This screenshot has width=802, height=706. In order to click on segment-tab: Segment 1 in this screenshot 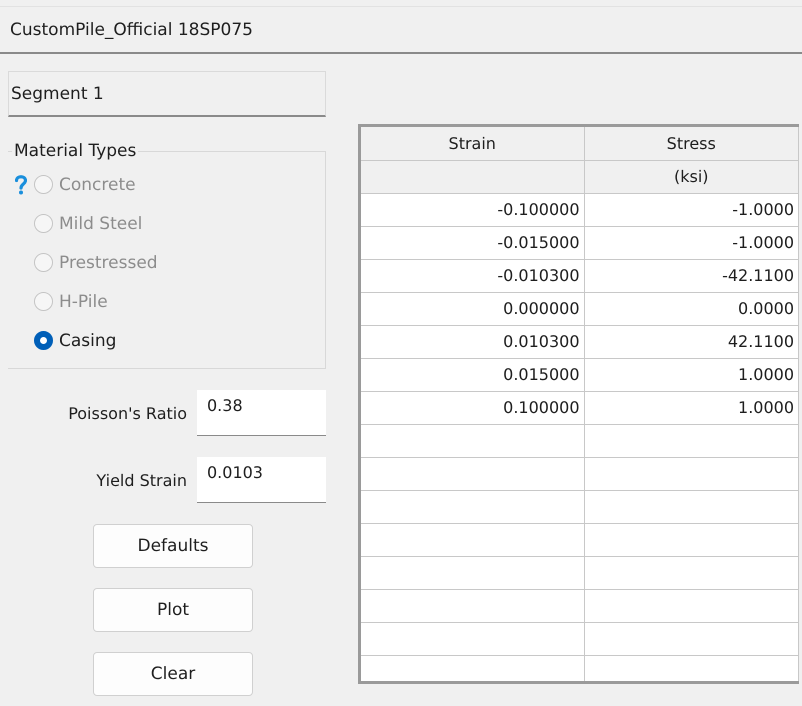, I will do `click(167, 94)`.